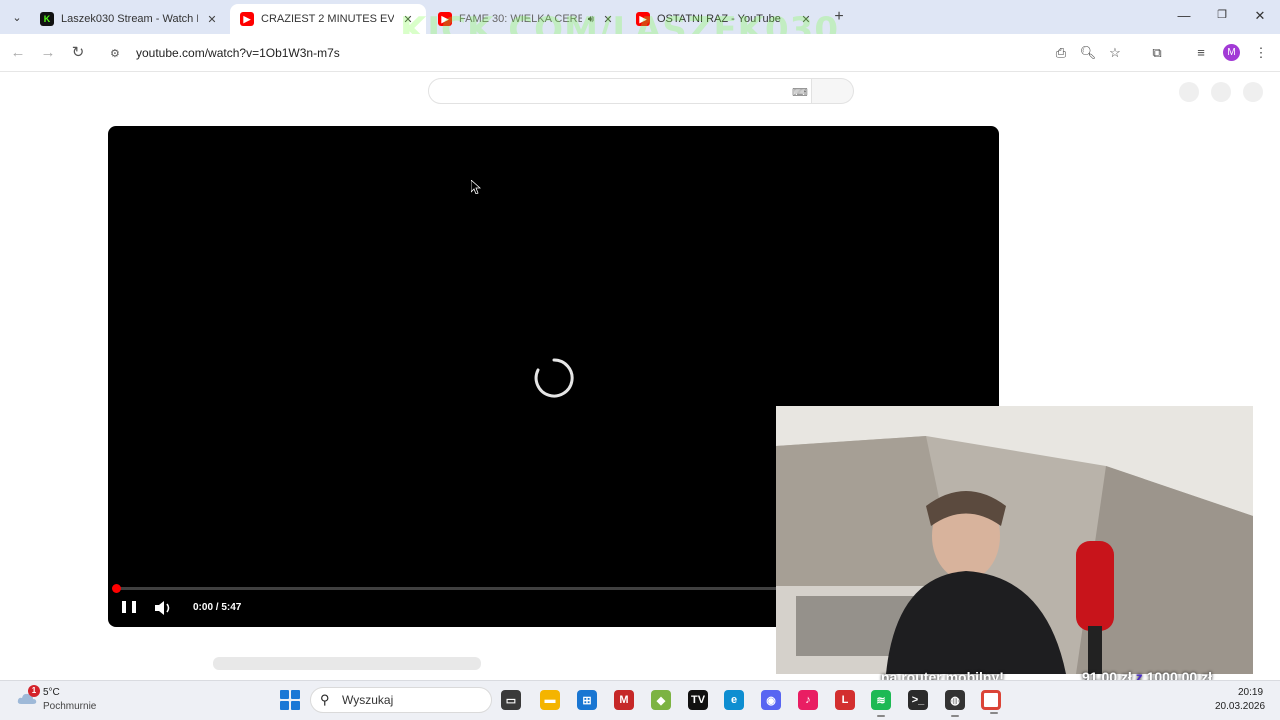 Image resolution: width=1280 pixels, height=720 pixels. What do you see at coordinates (119, 53) in the screenshot?
I see `site-info-icon: ⚙` at bounding box center [119, 53].